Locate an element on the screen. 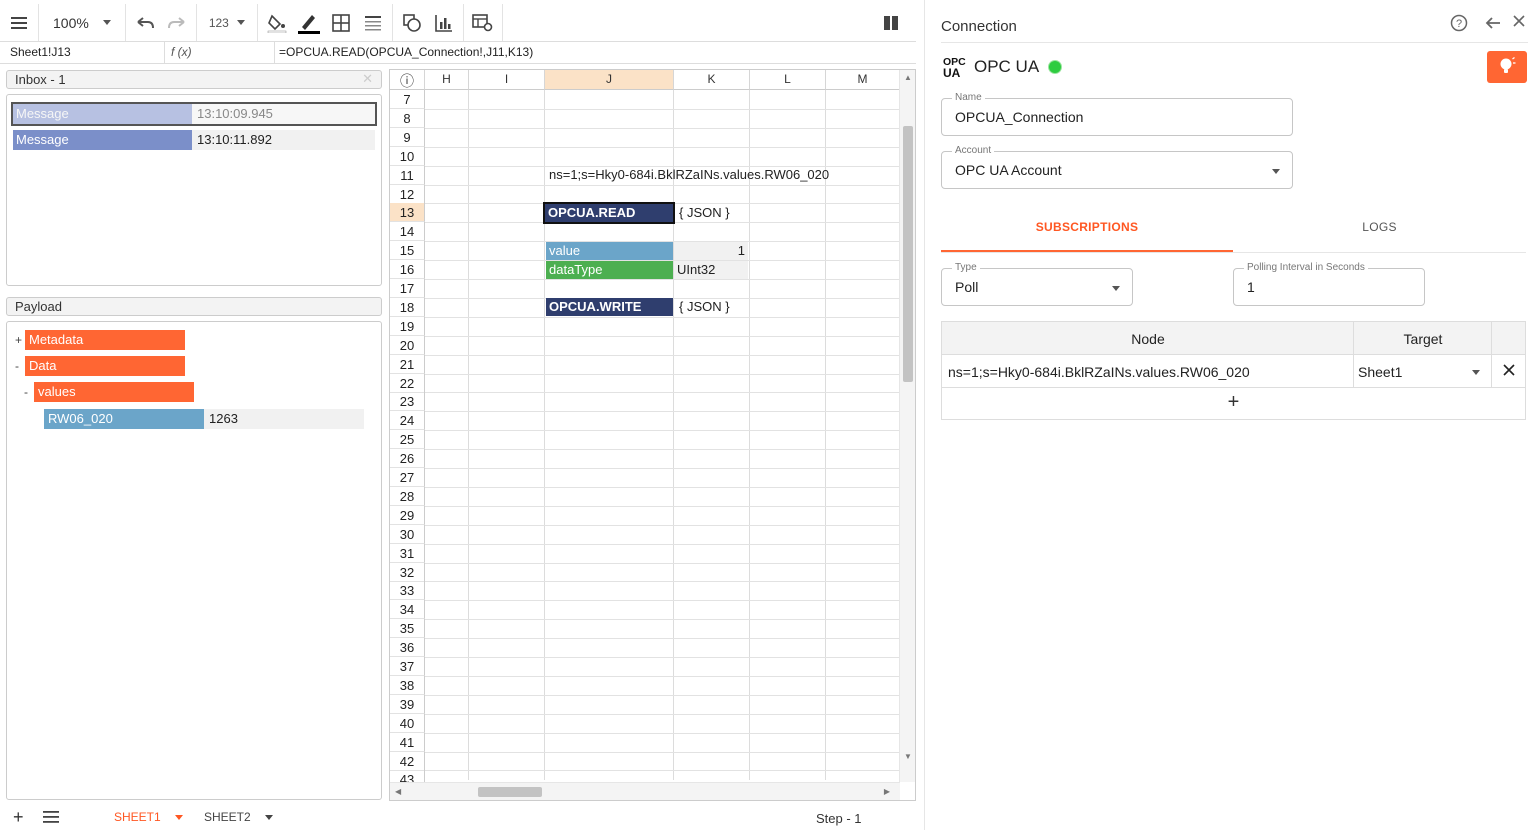 The width and height of the screenshot is (1535, 830). text-color-icon is located at coordinates (308, 23).